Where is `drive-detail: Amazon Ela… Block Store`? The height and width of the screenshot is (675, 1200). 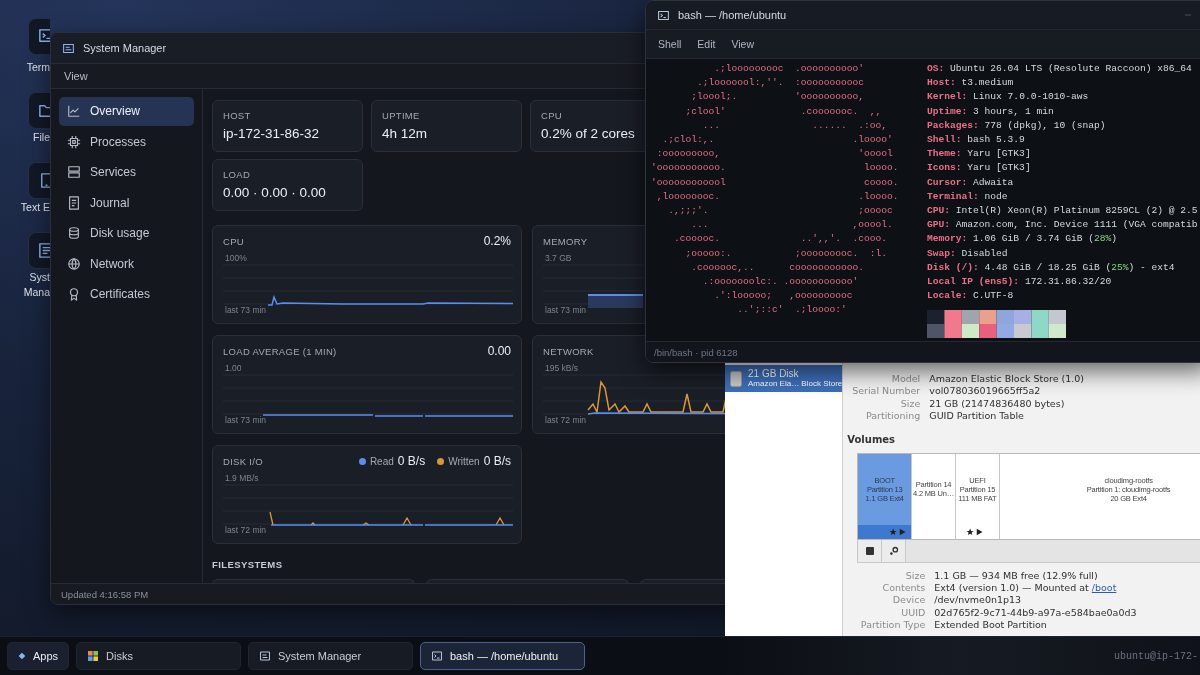
drive-detail: Amazon Ela… Block Store is located at coordinates (795, 383).